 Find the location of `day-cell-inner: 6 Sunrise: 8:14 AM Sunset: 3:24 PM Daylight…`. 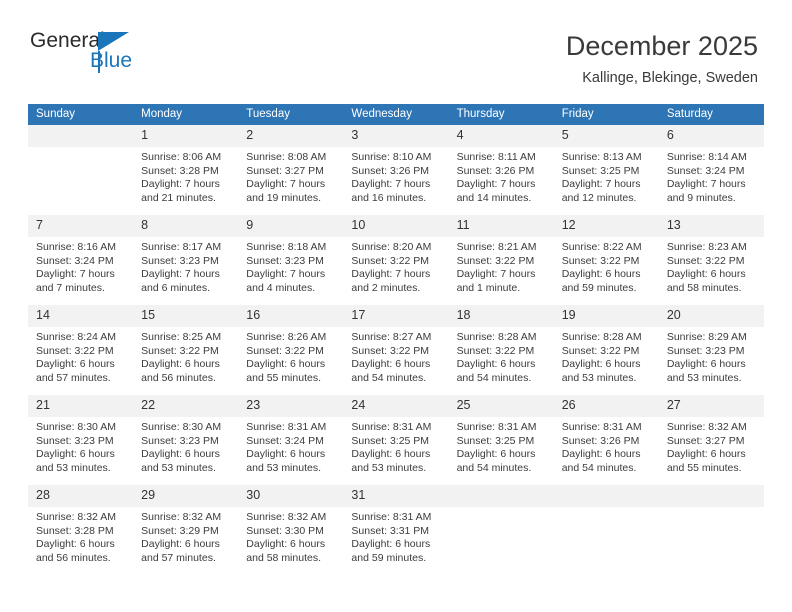

day-cell-inner: 6 Sunrise: 8:14 AM Sunset: 3:24 PM Daylight… is located at coordinates (711, 169).